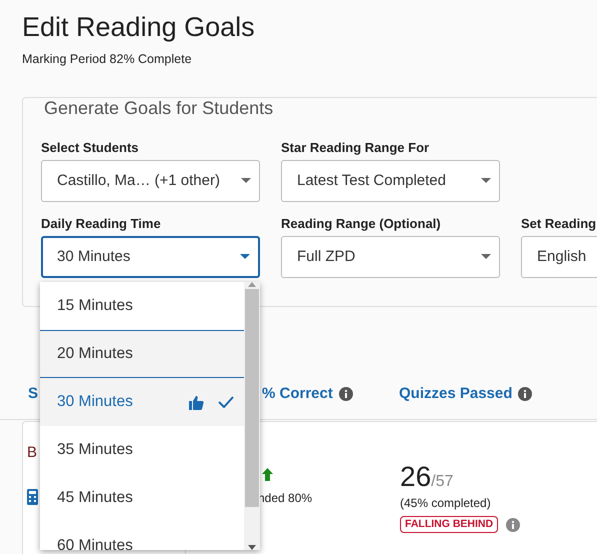  Describe the element at coordinates (150, 257) in the screenshot. I see `select-field: 30 Minutes` at that location.